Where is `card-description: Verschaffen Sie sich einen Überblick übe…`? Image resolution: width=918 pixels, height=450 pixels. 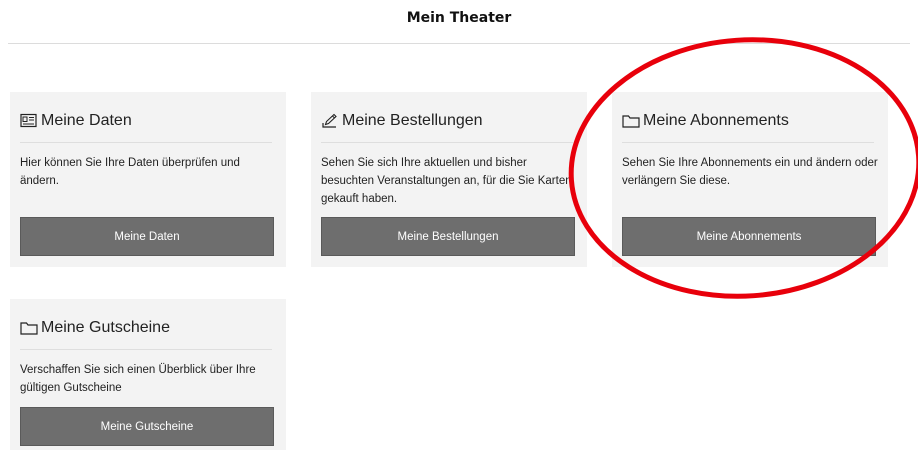
card-description: Verschaffen Sie sich einen Überblick übe… is located at coordinates (138, 379).